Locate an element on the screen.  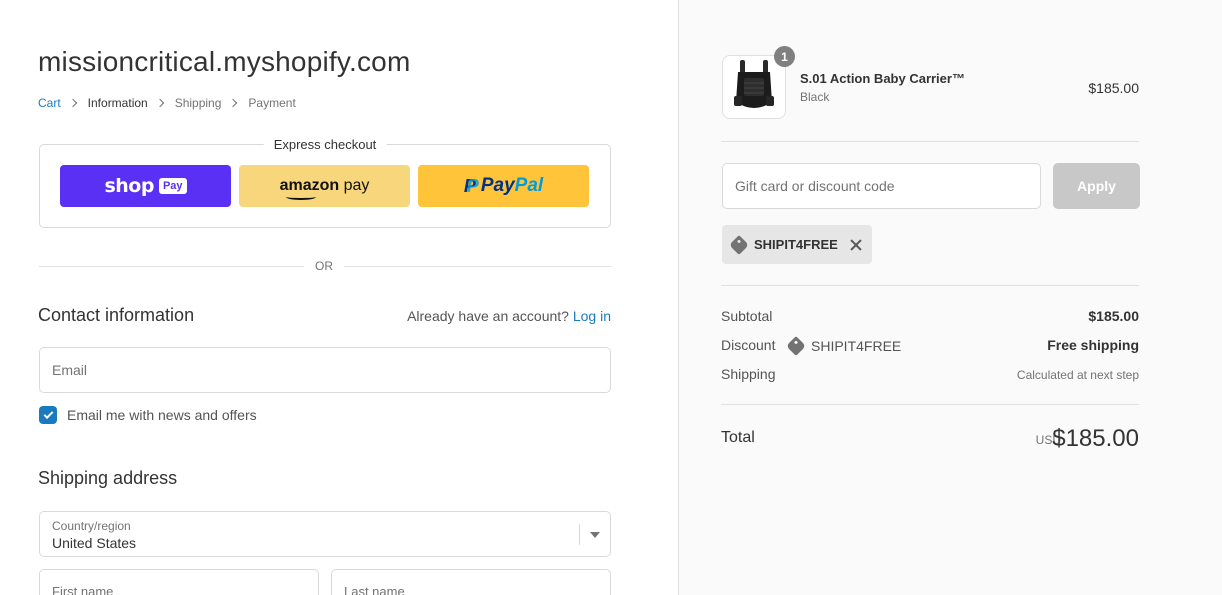
total-value: $185.00 is located at coordinates (1095, 438).